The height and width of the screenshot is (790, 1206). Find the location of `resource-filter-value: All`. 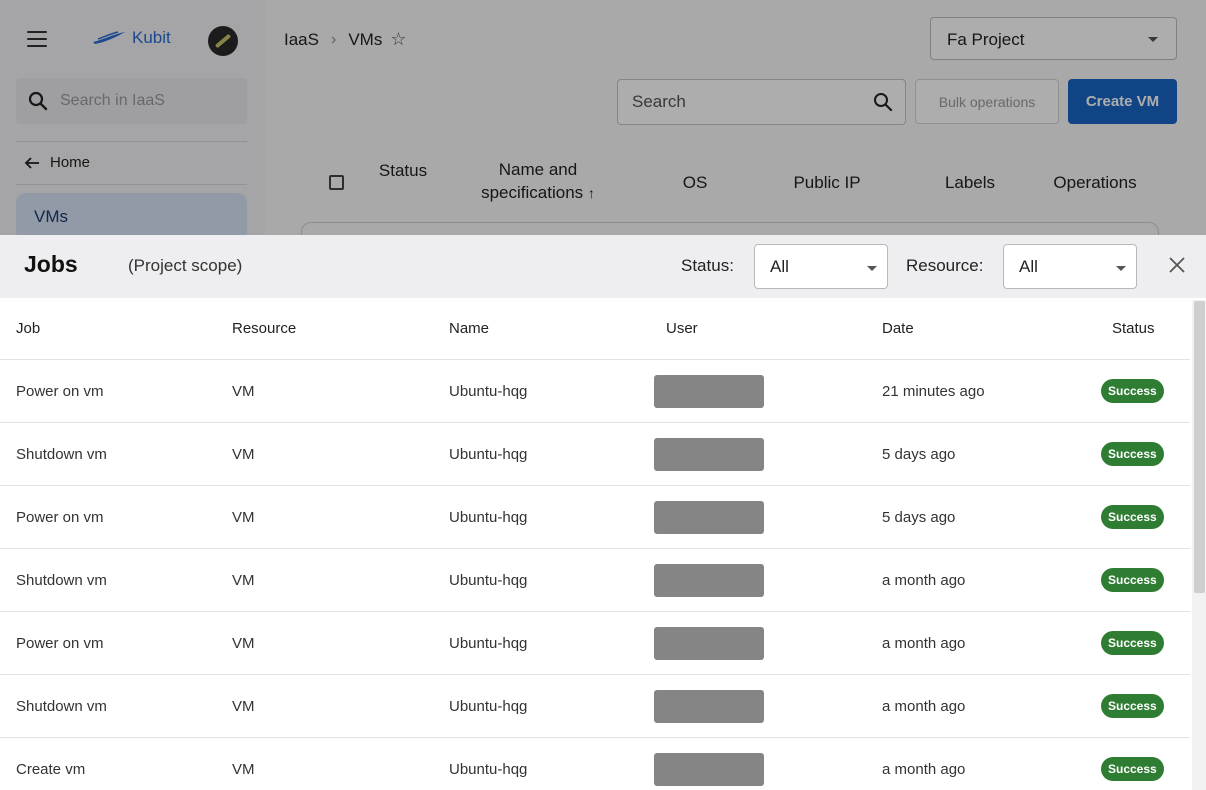

resource-filter-value: All is located at coordinates (1028, 266).